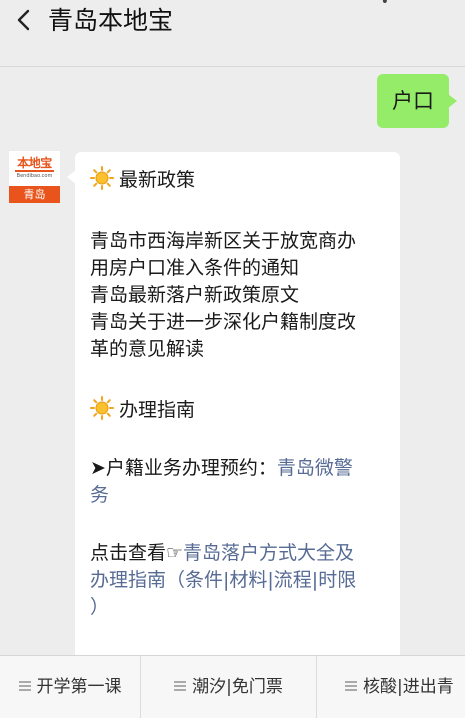 Image resolution: width=465 pixels, height=718 pixels. What do you see at coordinates (315, 468) in the screenshot?
I see `appointment-link: 青岛微警` at bounding box center [315, 468].